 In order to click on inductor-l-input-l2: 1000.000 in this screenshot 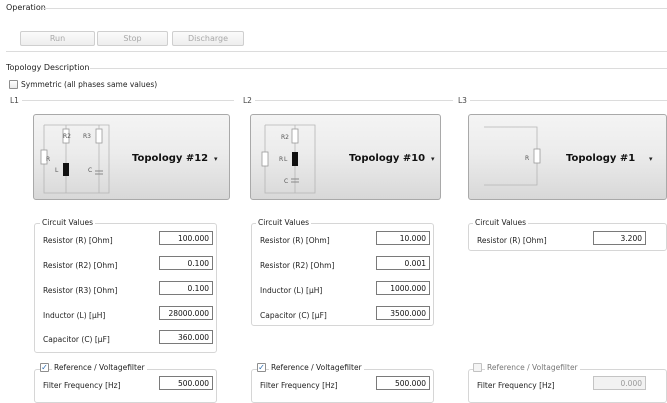, I will do `click(403, 288)`.